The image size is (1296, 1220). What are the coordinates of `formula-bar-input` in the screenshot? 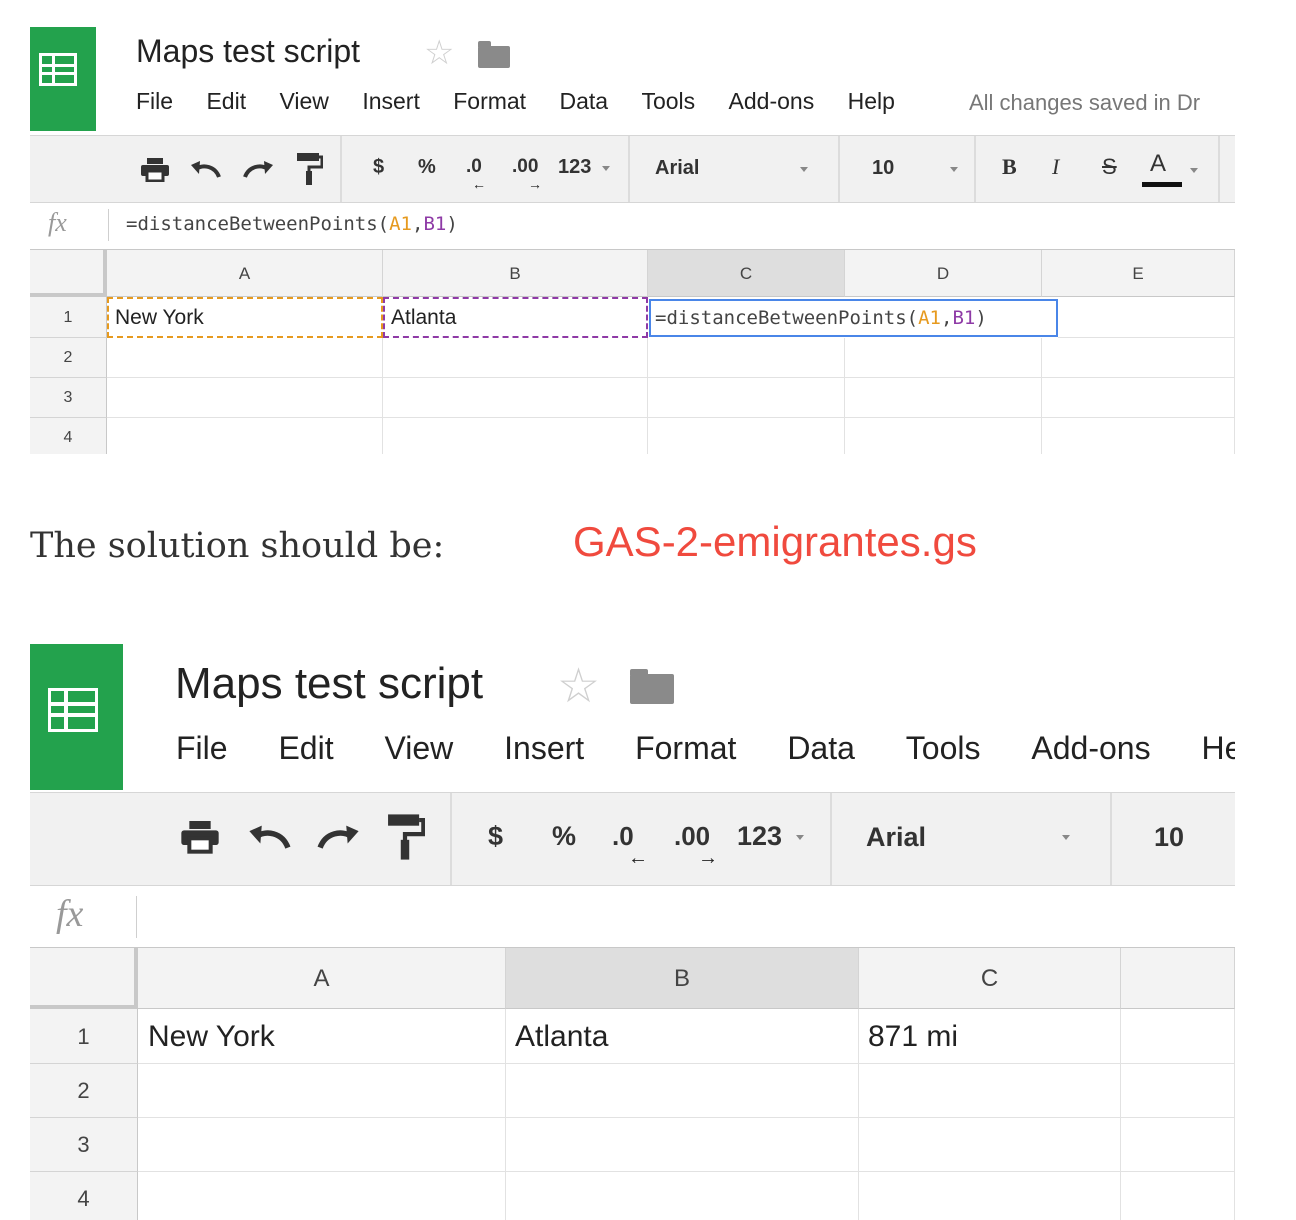 It's located at (685, 917).